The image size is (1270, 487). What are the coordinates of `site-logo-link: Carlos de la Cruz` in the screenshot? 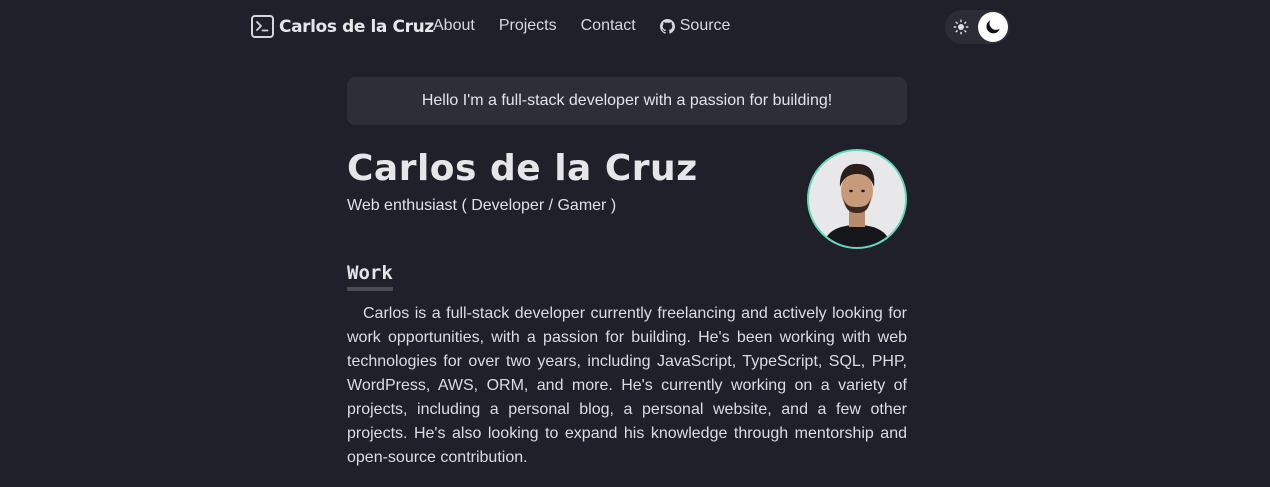 It's located at (342, 26).